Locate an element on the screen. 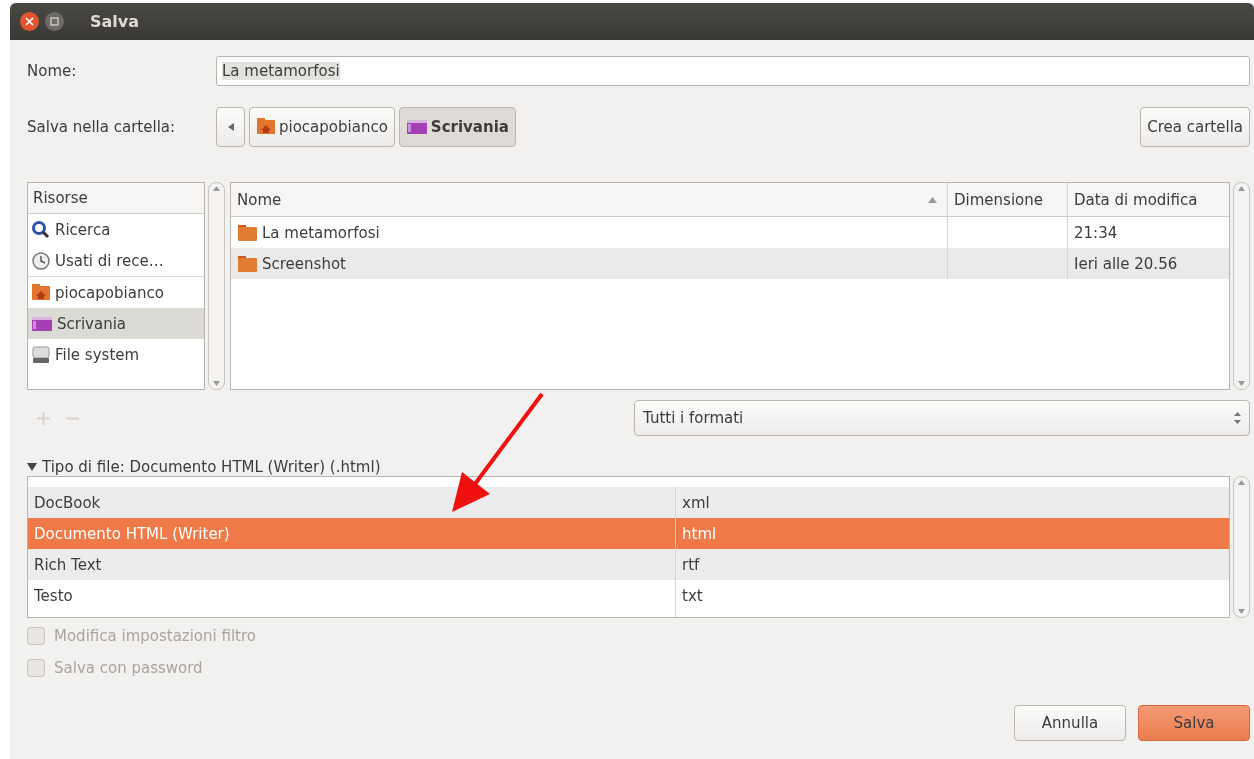  checkbox-label: Modifica impostazioni filtro is located at coordinates (155, 636).